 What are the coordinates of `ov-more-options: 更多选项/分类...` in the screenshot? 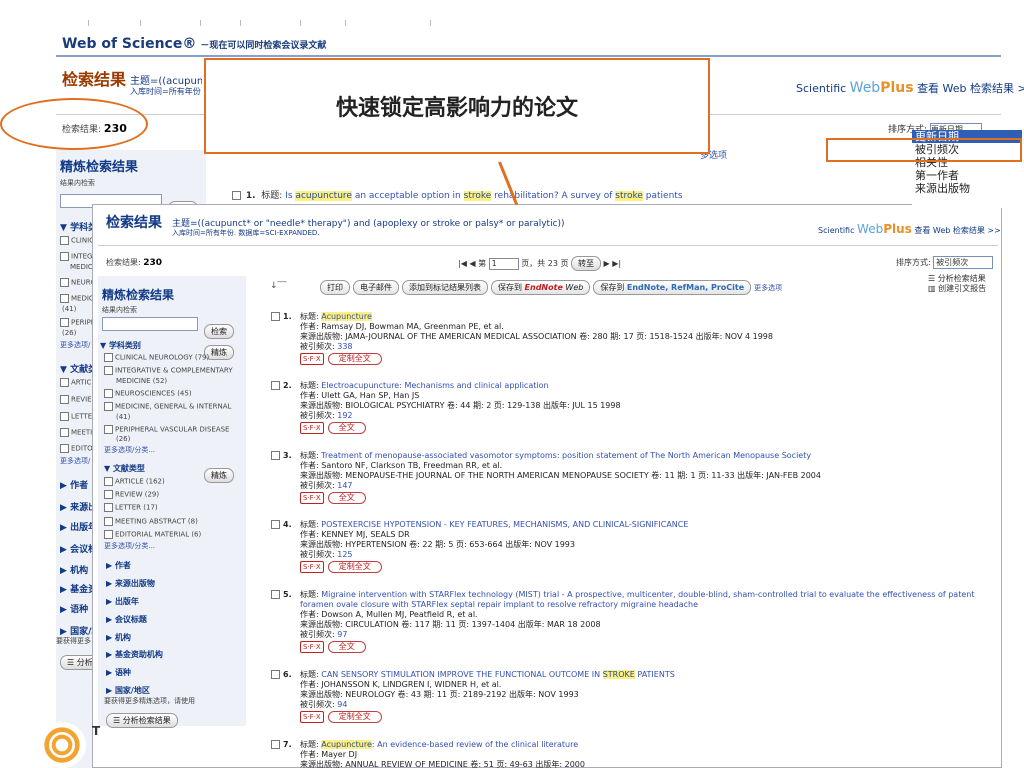 It's located at (129, 450).